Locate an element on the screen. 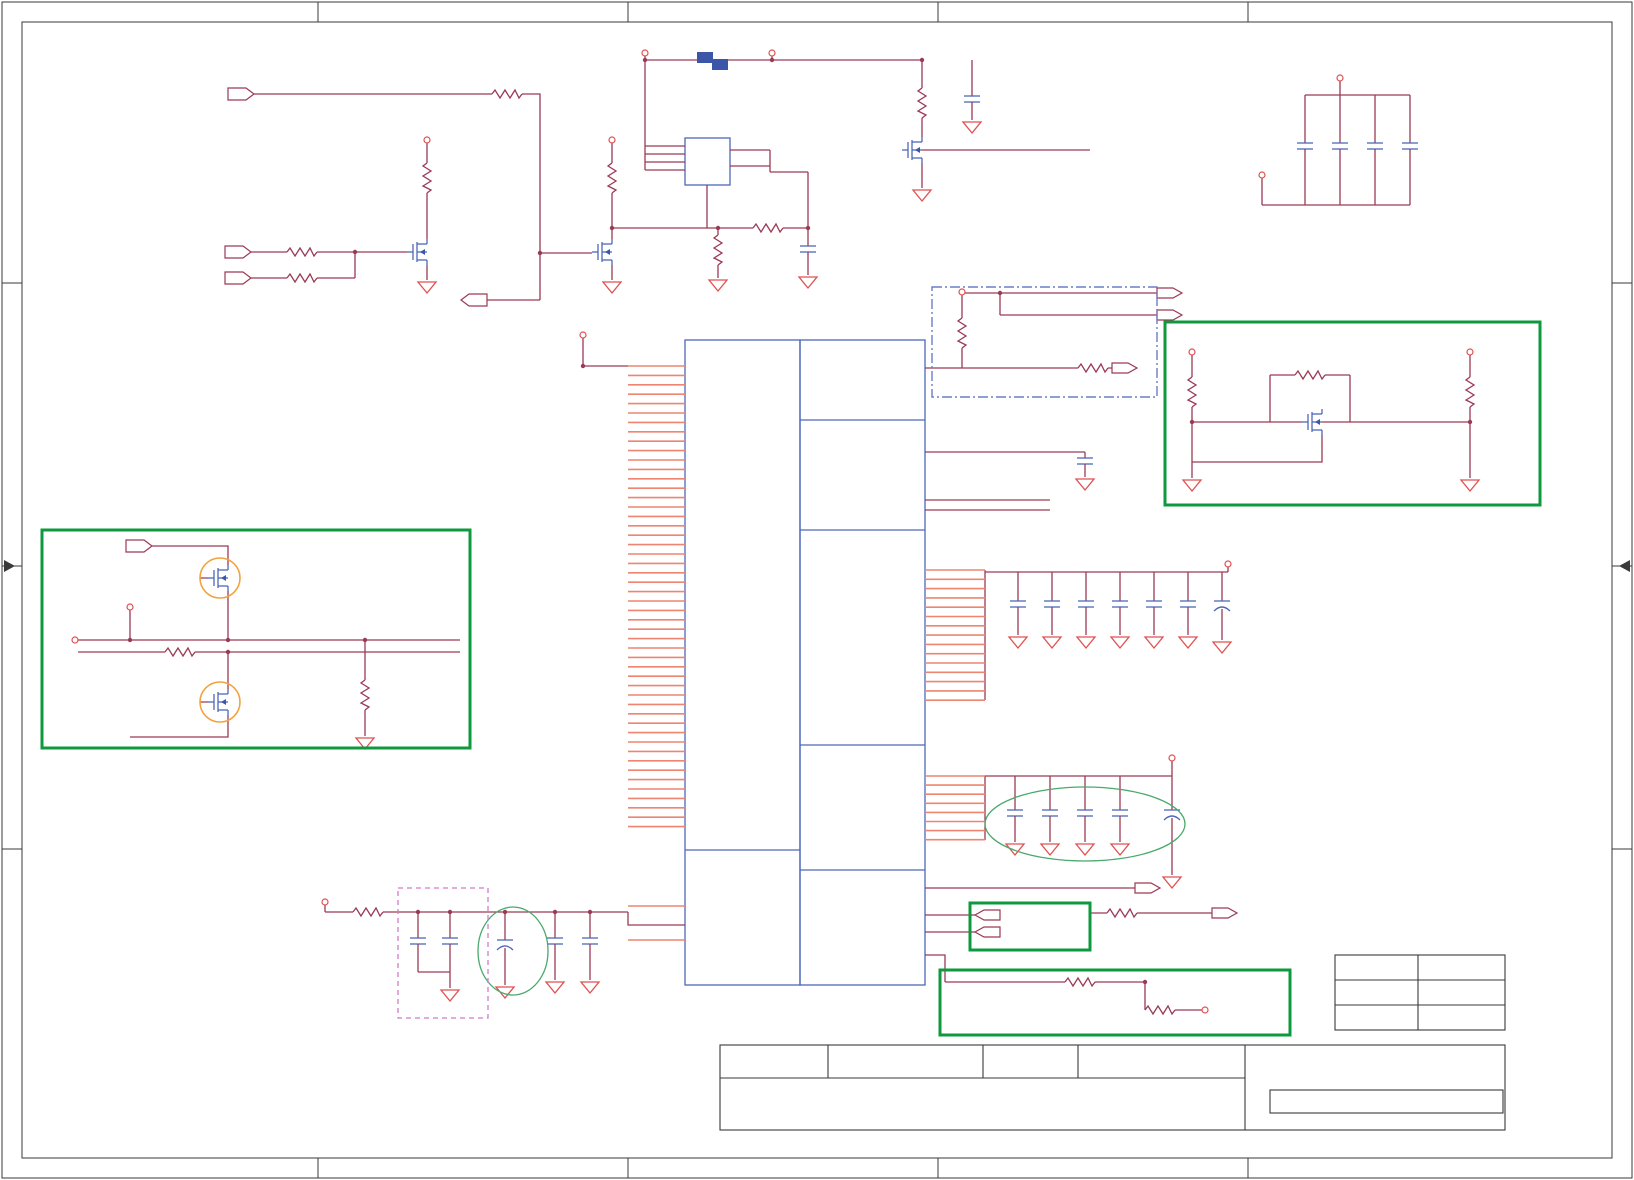  regulator-ic is located at coordinates (707, 161).